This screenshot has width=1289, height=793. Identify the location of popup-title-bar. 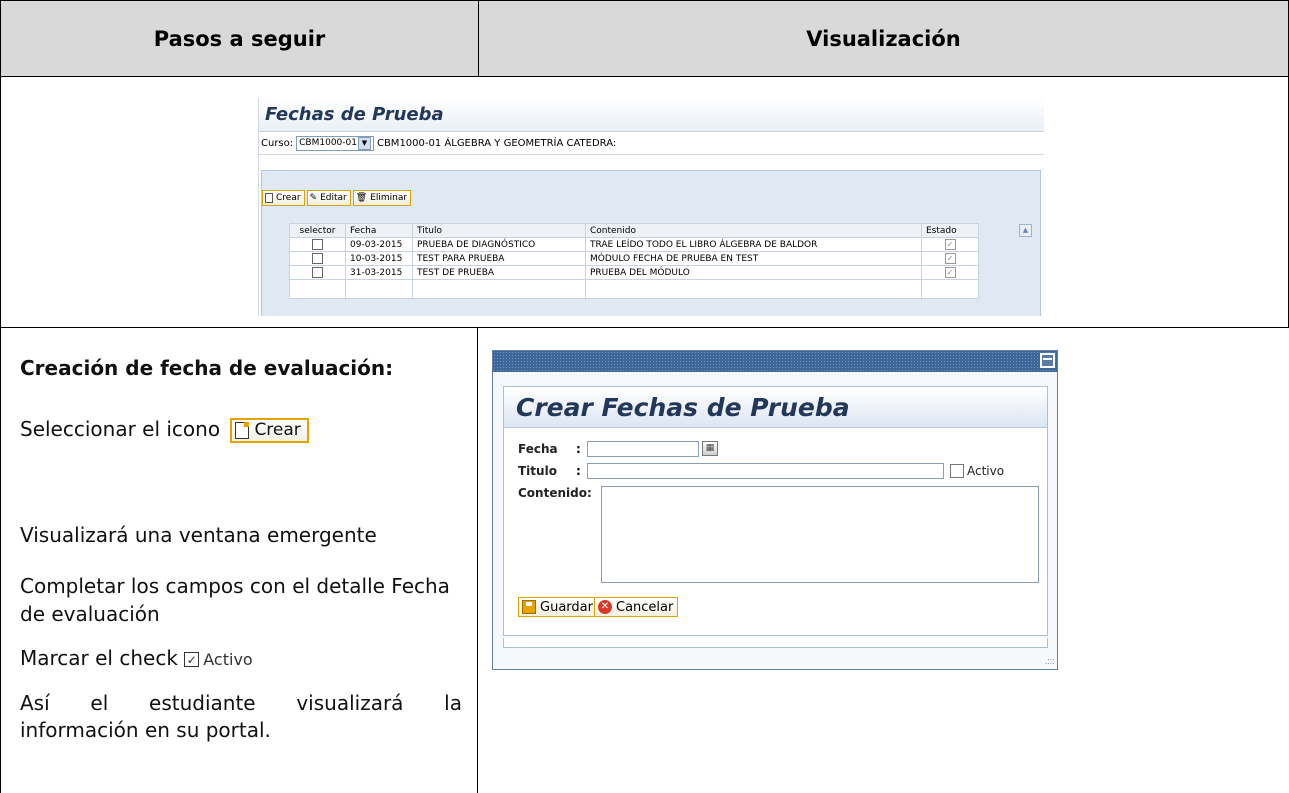
(775, 361).